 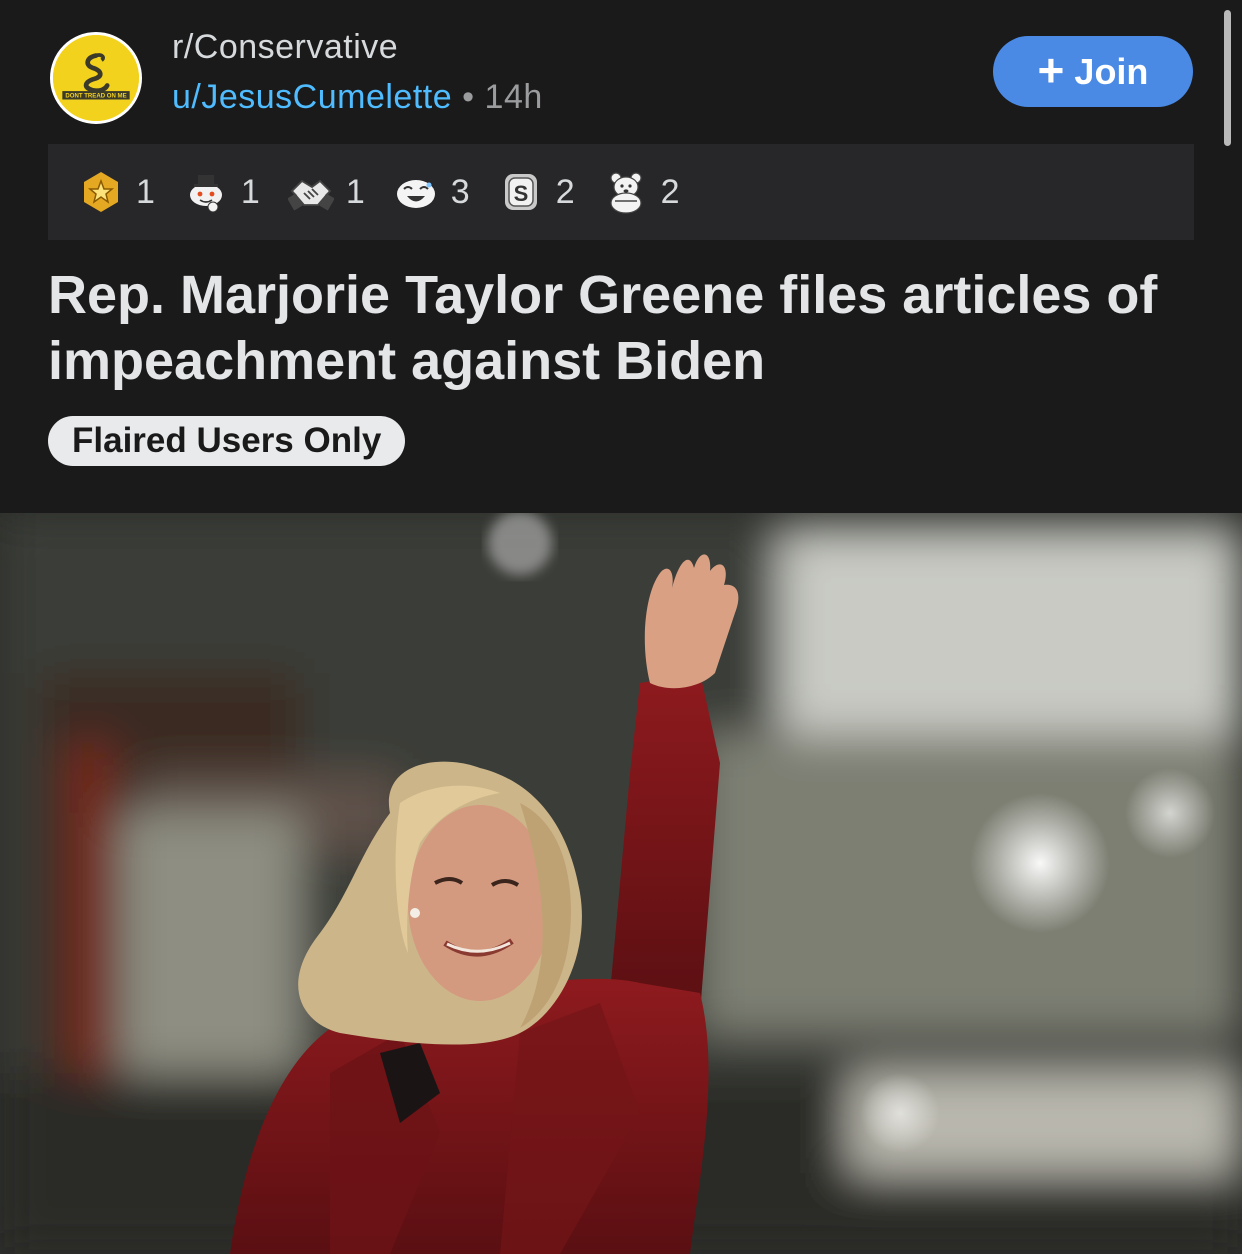 I want to click on join-button: + Join, so click(x=1093, y=71).